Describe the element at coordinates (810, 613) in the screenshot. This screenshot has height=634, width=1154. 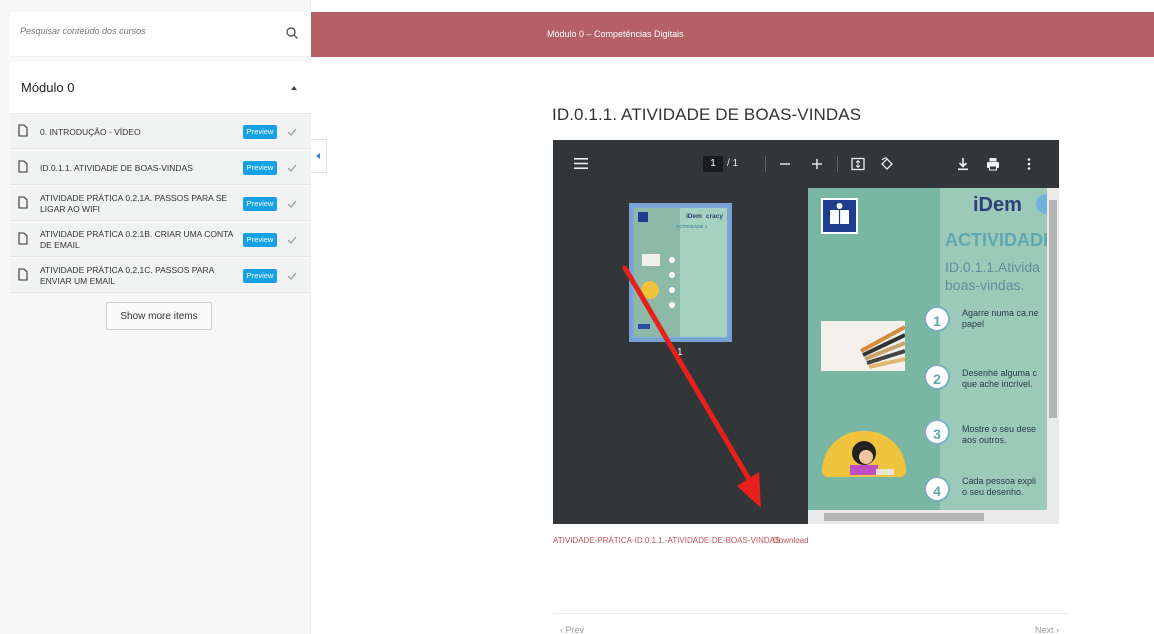
I see `pagination-divider` at that location.